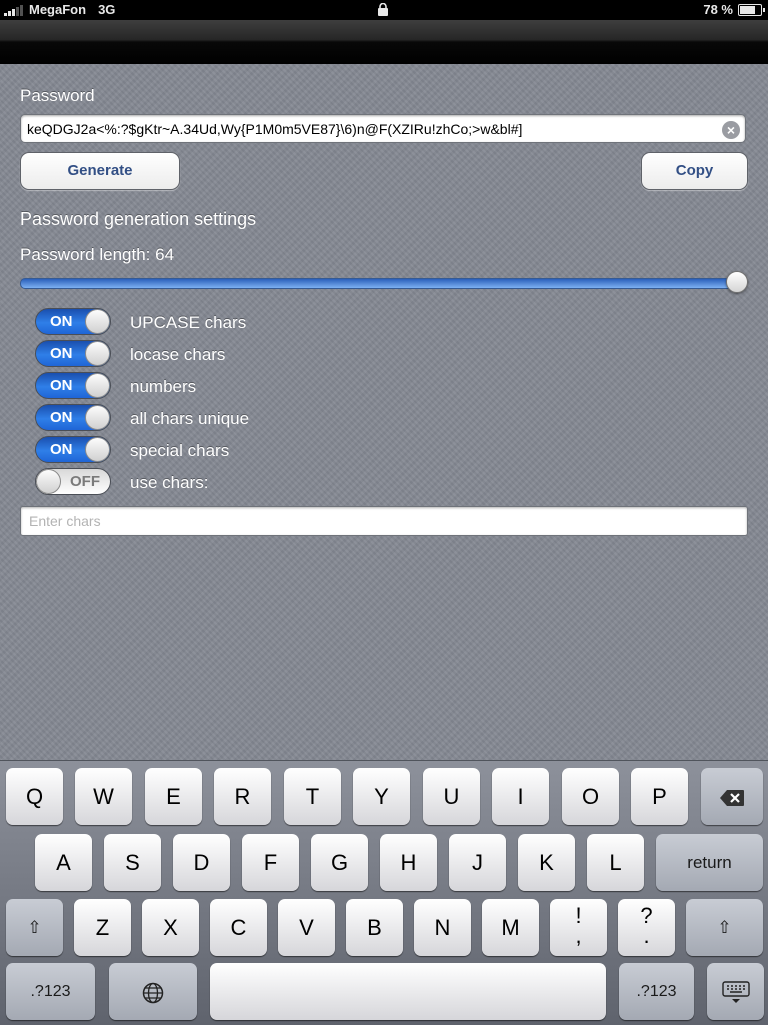 This screenshot has height=1025, width=768. What do you see at coordinates (442, 927) in the screenshot?
I see `key-n: N` at bounding box center [442, 927].